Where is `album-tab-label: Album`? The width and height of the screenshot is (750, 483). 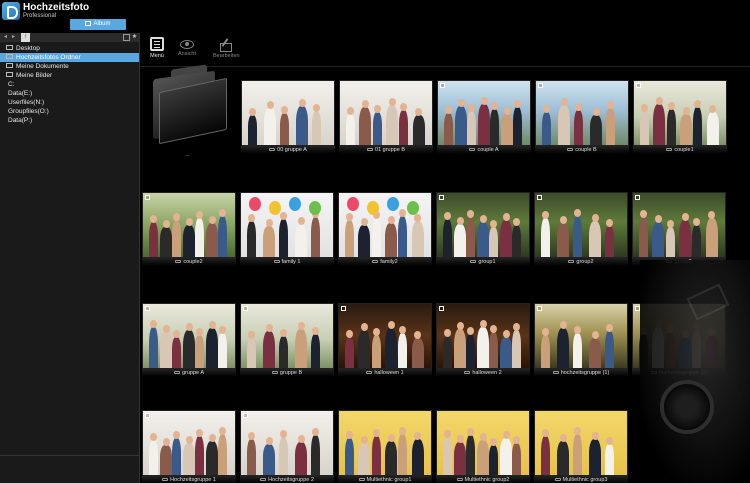 album-tab-label: Album is located at coordinates (102, 24).